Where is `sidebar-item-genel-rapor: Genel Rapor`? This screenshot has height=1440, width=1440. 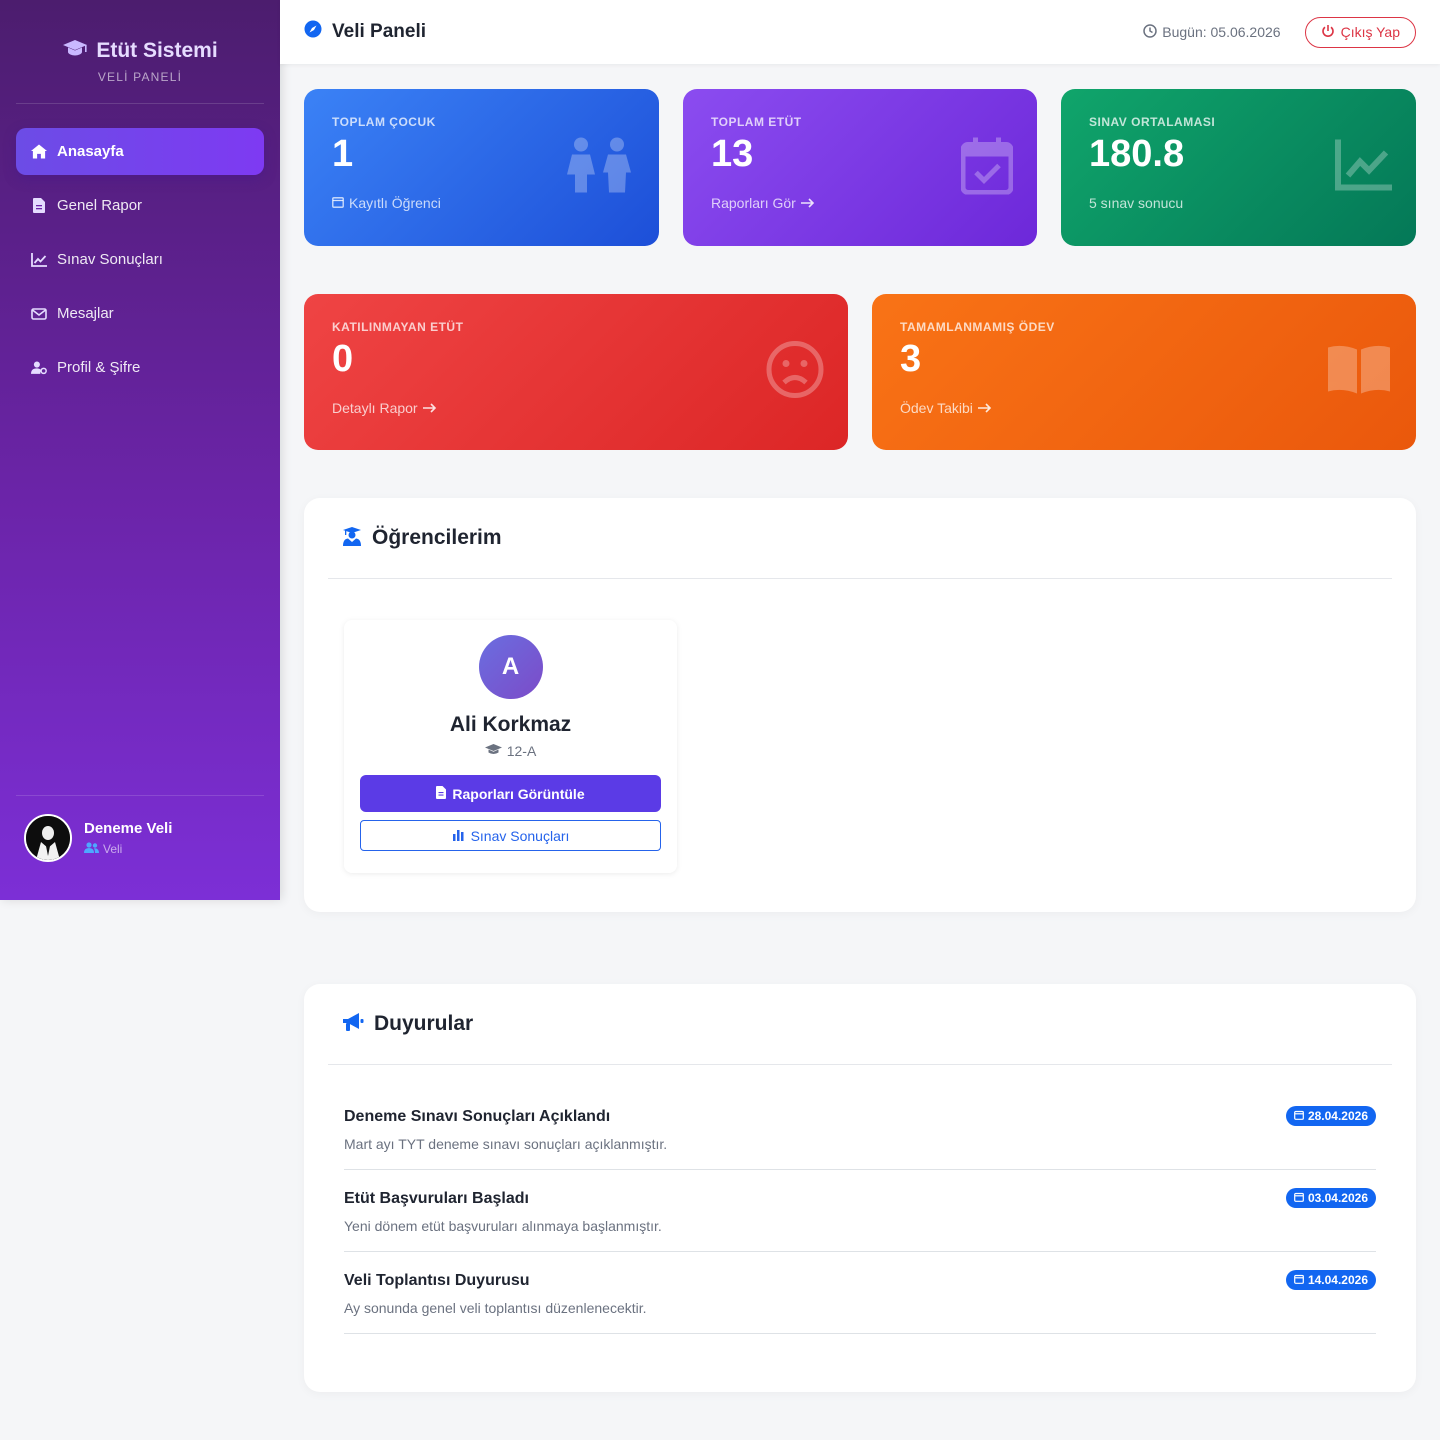
sidebar-item-genel-rapor: Genel Rapor is located at coordinates (140, 205).